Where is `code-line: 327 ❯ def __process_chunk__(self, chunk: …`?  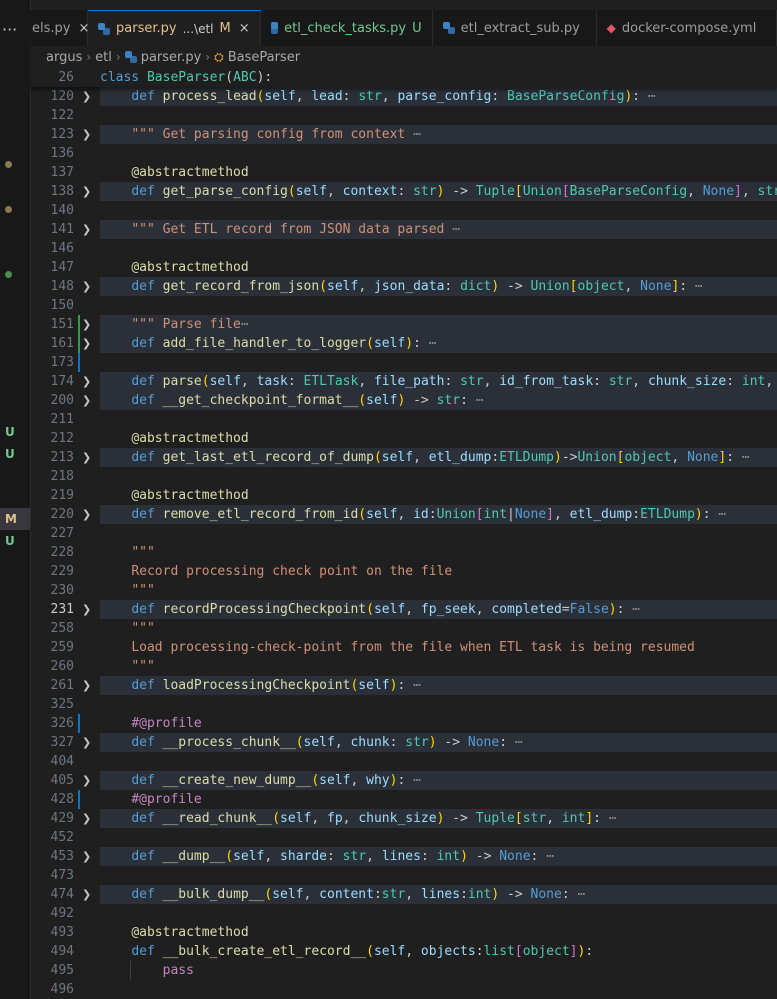
code-line: 327 ❯ def __process_chunk__(self, chunk: … is located at coordinates (403, 742).